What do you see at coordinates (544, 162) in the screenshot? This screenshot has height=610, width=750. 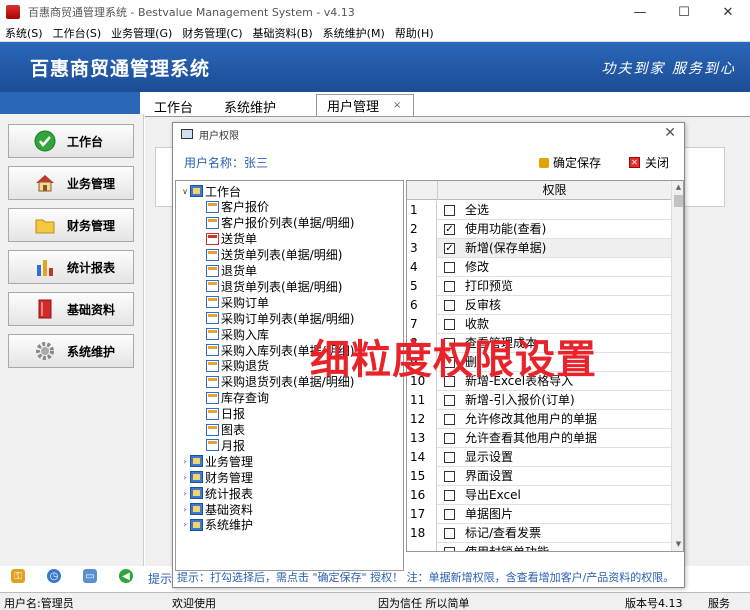 I see `lock-icon` at bounding box center [544, 162].